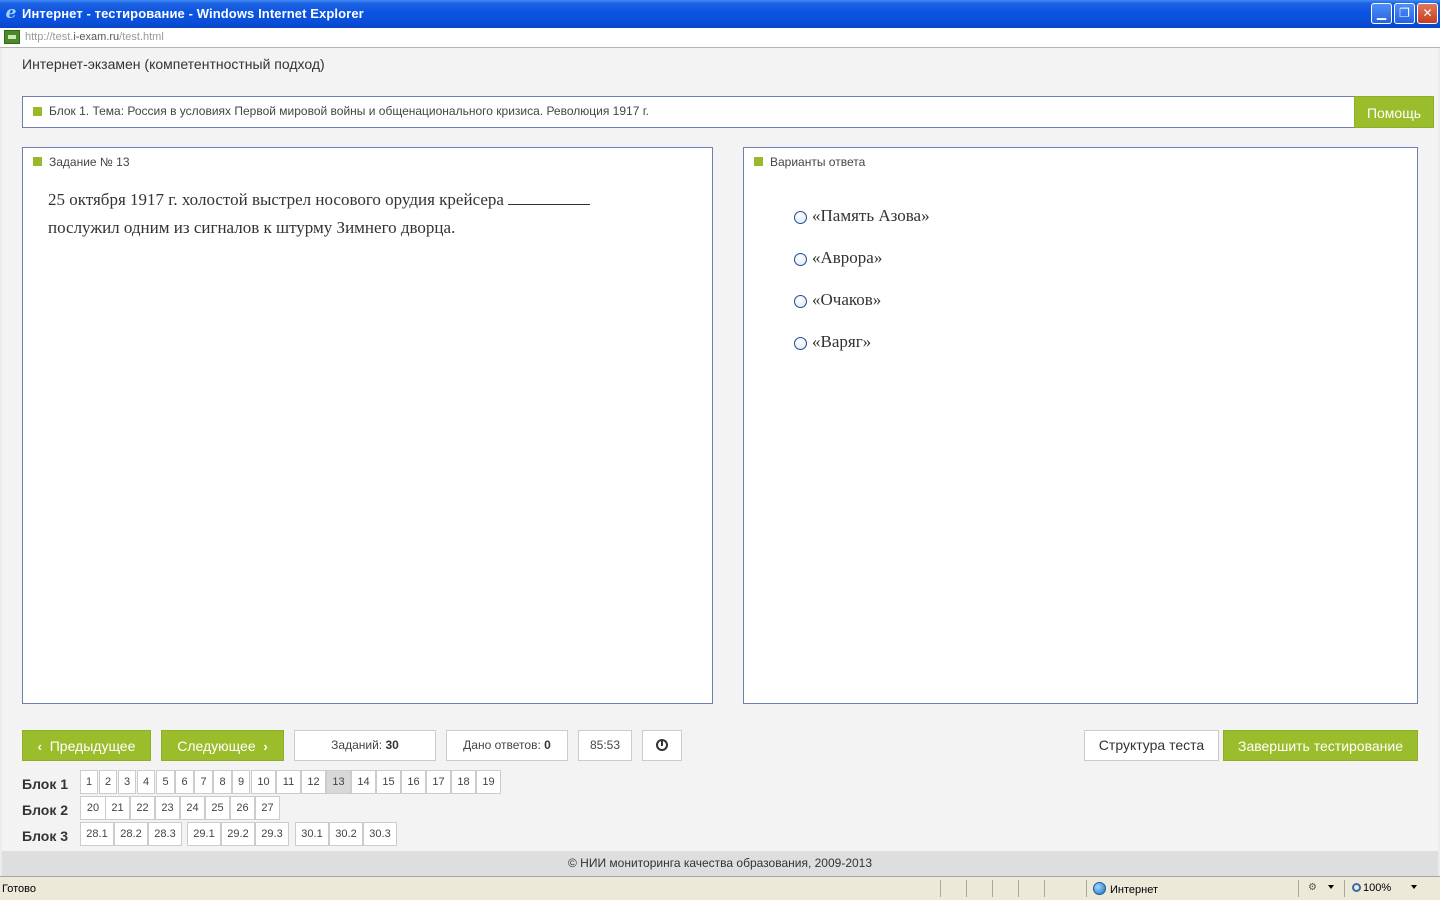 The height and width of the screenshot is (900, 1440). I want to click on task-nav-cell: 26, so click(242, 808).